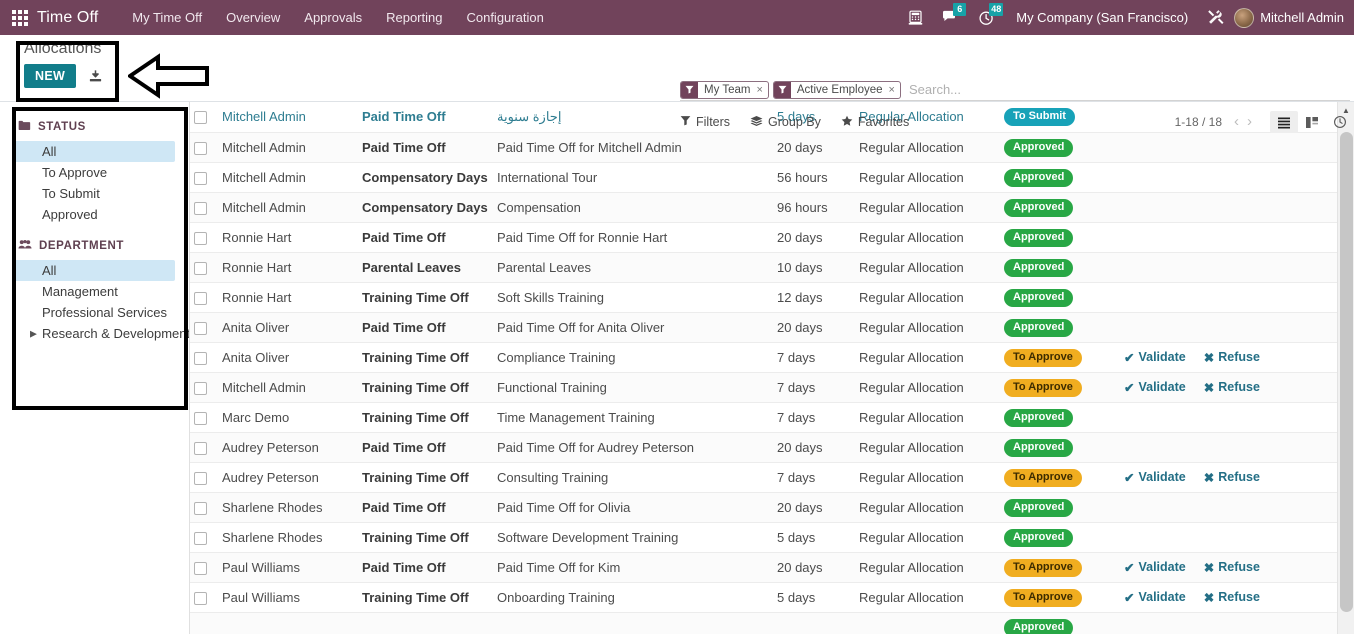 The width and height of the screenshot is (1354, 634). I want to click on sidebar-item-department-all: All, so click(94, 270).